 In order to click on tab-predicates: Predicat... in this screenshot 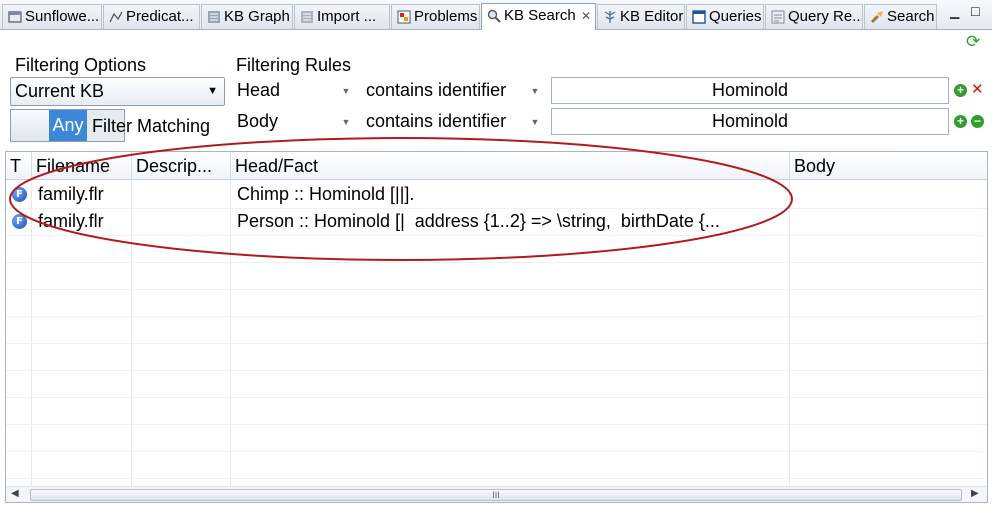, I will do `click(151, 16)`.